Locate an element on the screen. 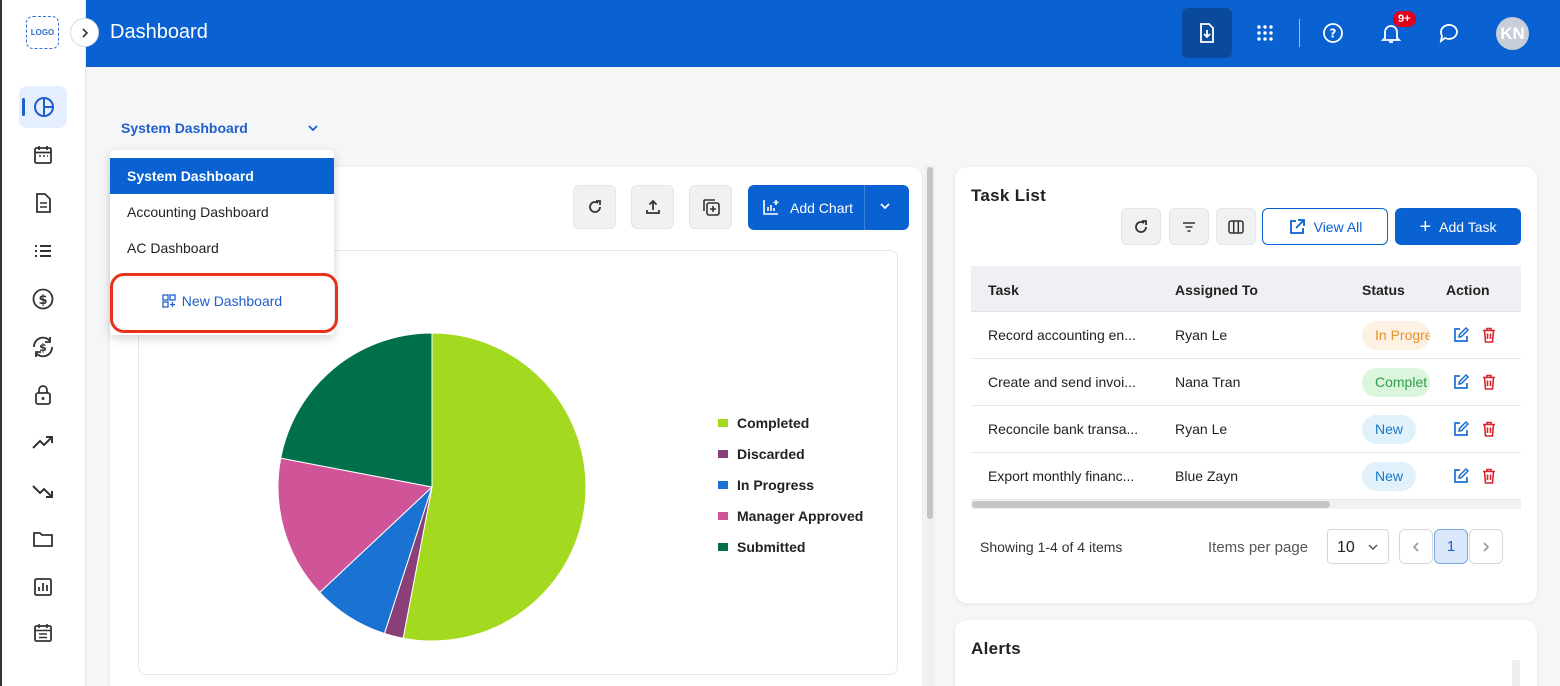 The height and width of the screenshot is (686, 1560). add-chart-label: Add Chart is located at coordinates (822, 208).